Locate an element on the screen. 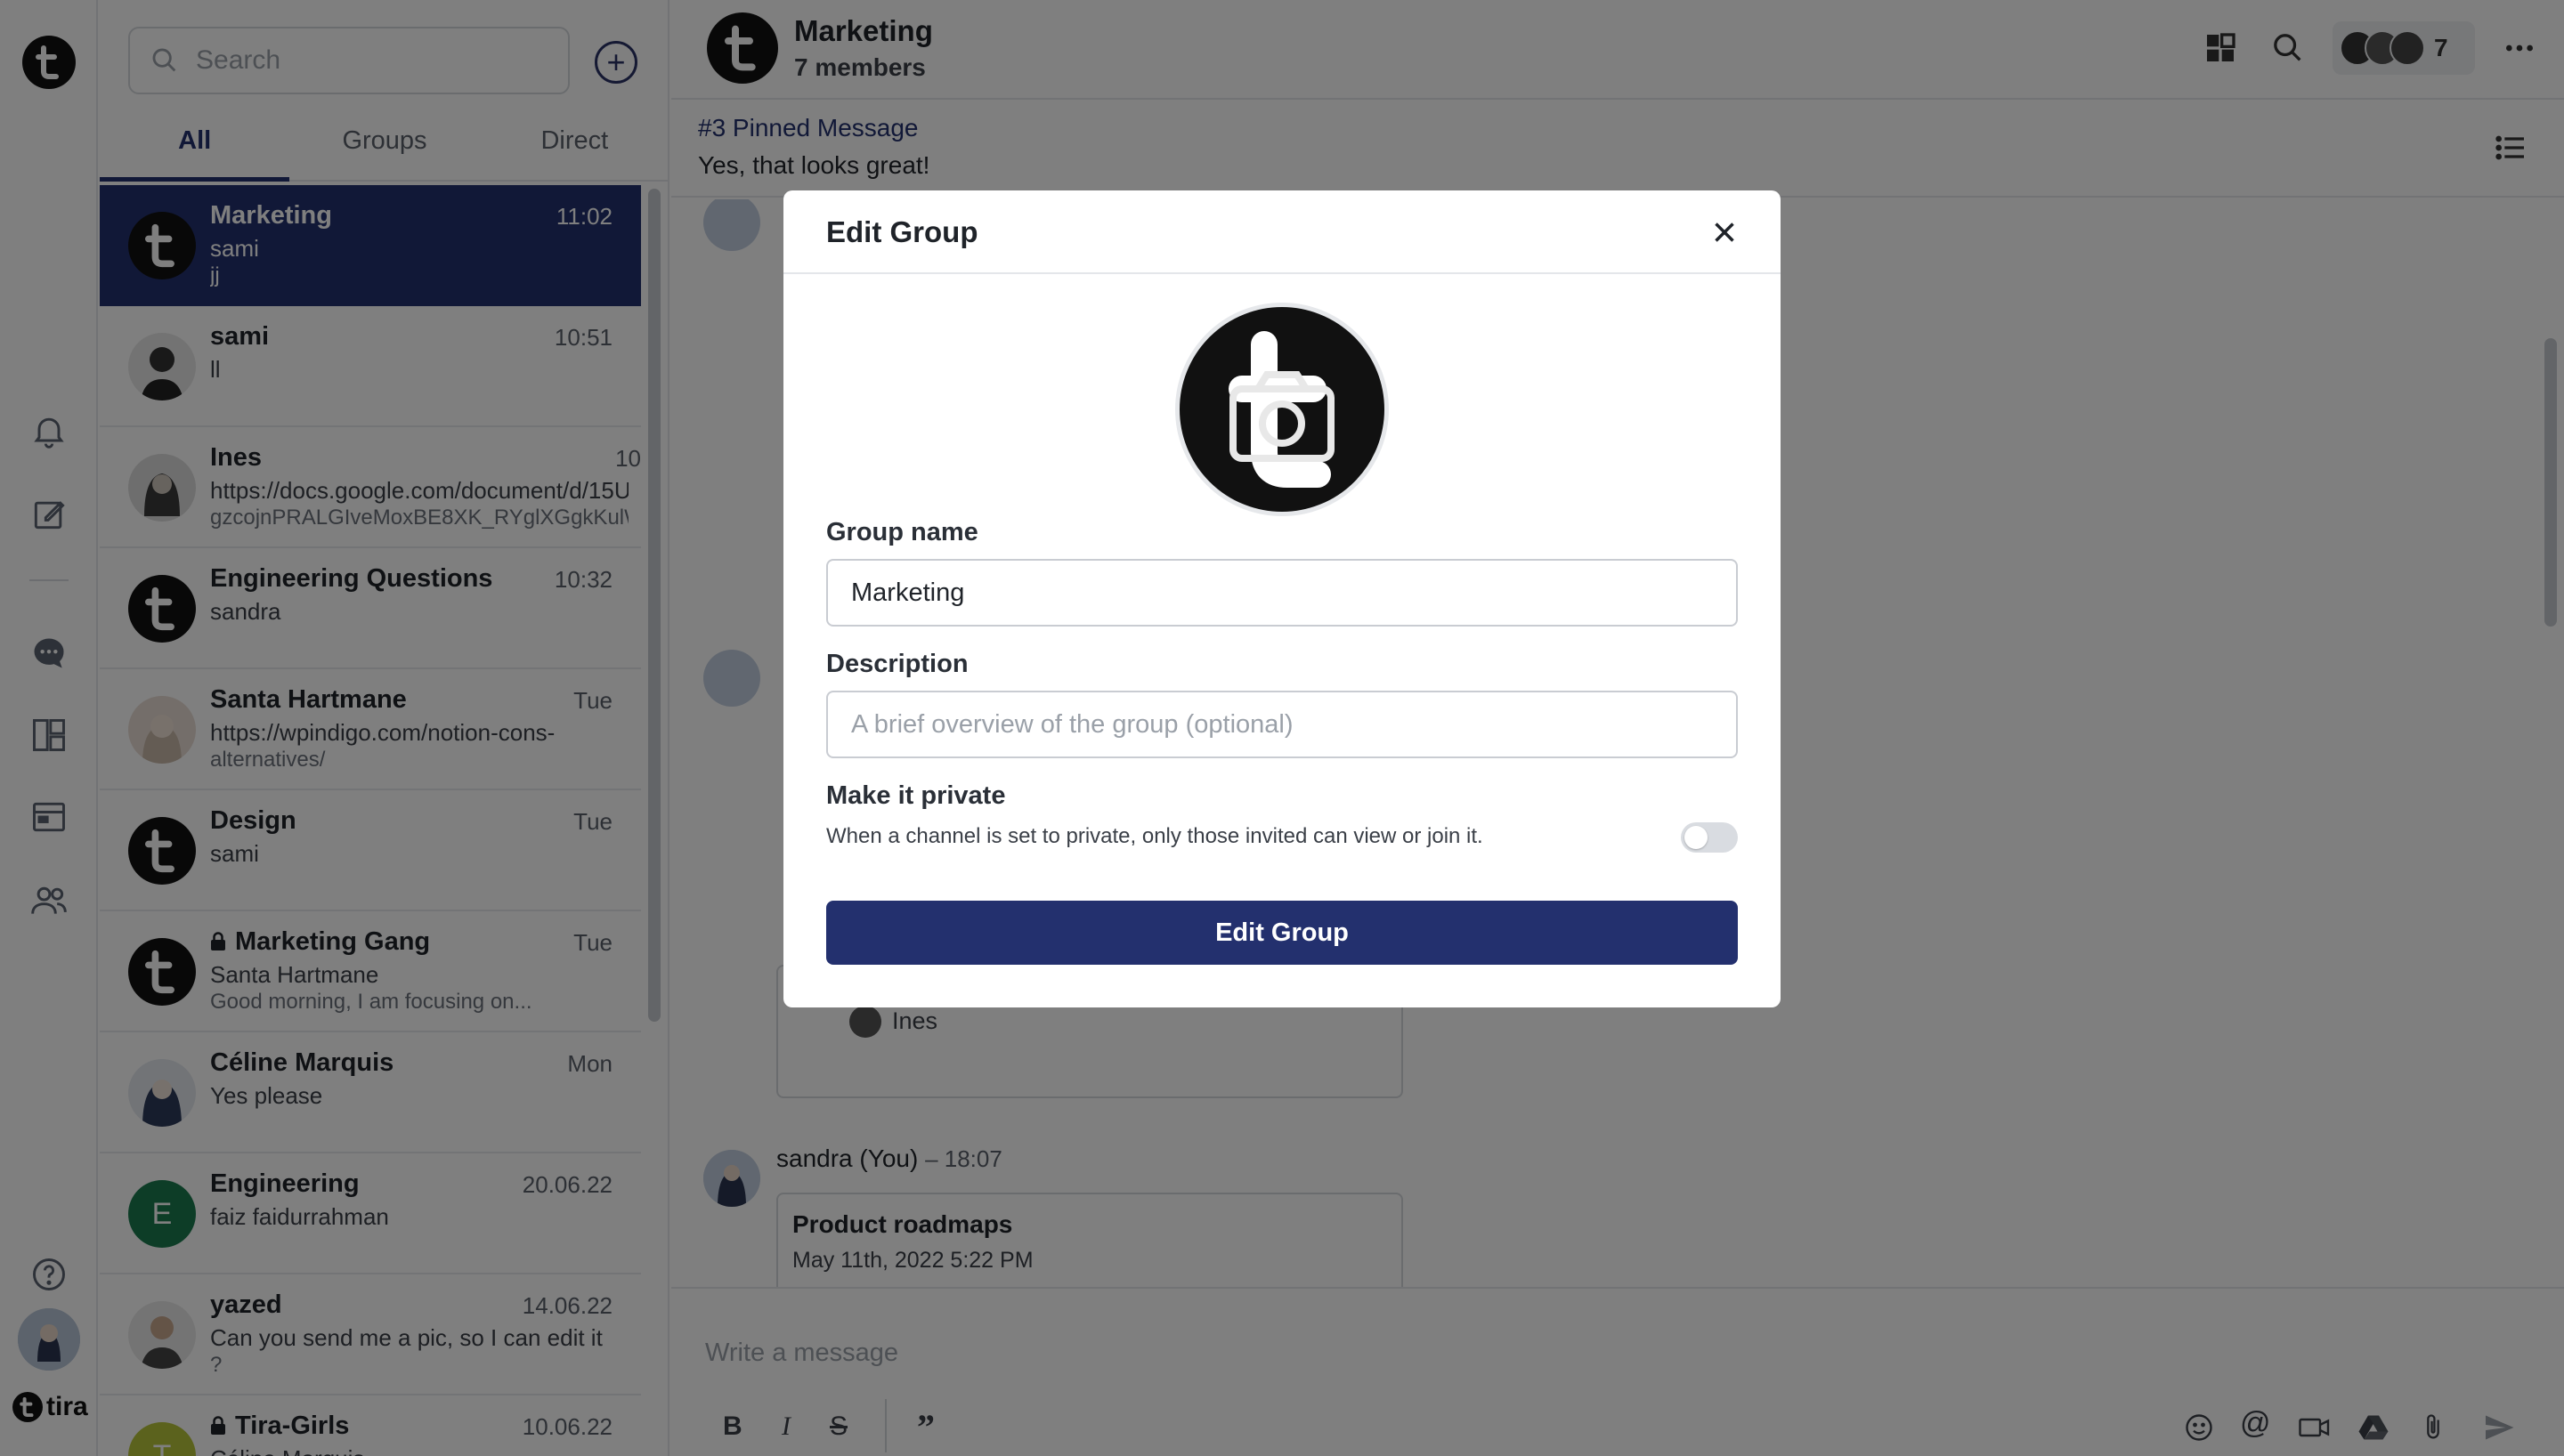 The width and height of the screenshot is (2564, 1456). private-label: Make it private is located at coordinates (916, 795).